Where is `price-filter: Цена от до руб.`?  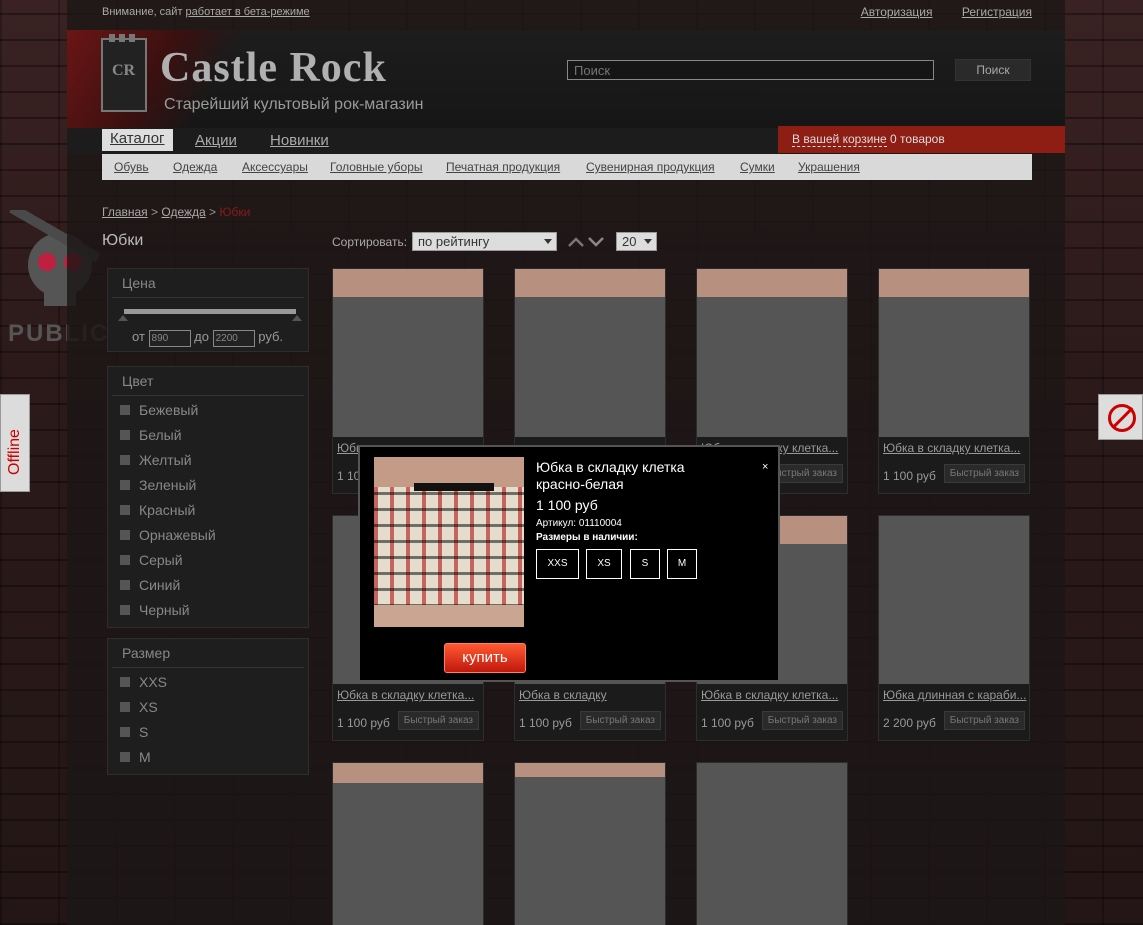 price-filter: Цена от до руб. is located at coordinates (208, 310).